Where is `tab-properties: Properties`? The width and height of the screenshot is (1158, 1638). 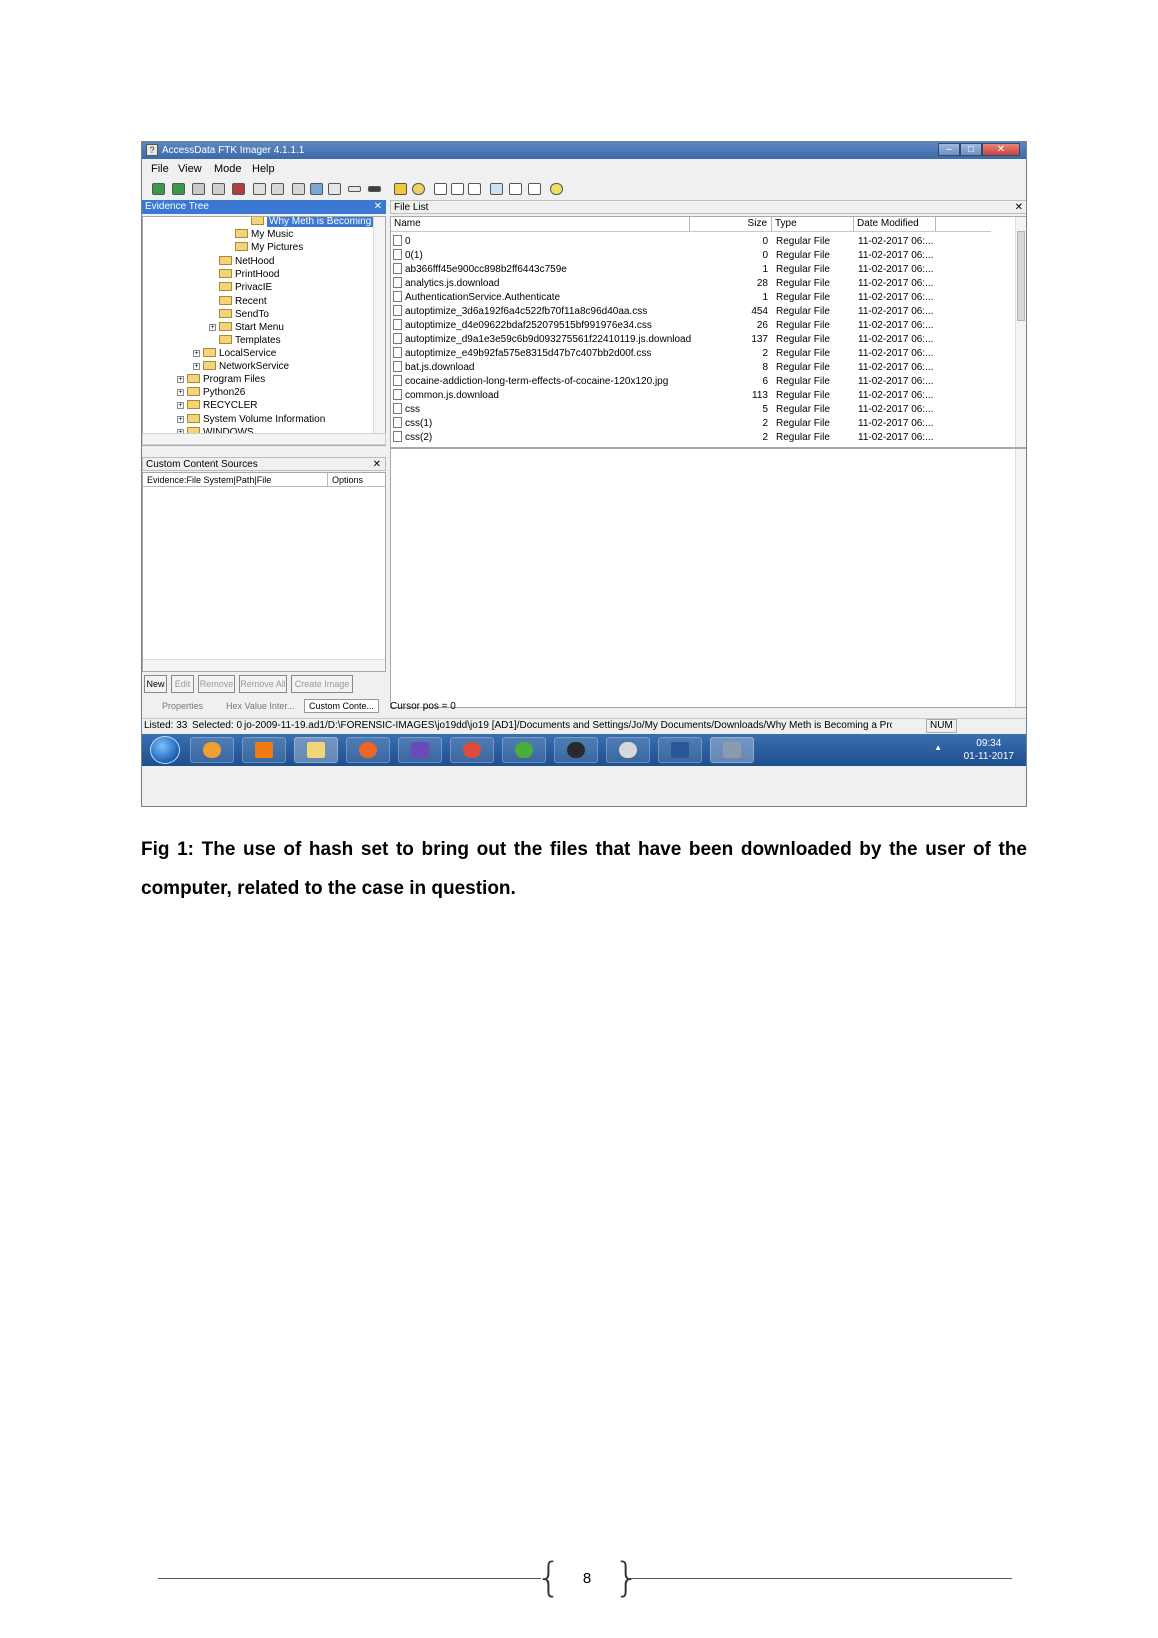 tab-properties: Properties is located at coordinates (182, 706).